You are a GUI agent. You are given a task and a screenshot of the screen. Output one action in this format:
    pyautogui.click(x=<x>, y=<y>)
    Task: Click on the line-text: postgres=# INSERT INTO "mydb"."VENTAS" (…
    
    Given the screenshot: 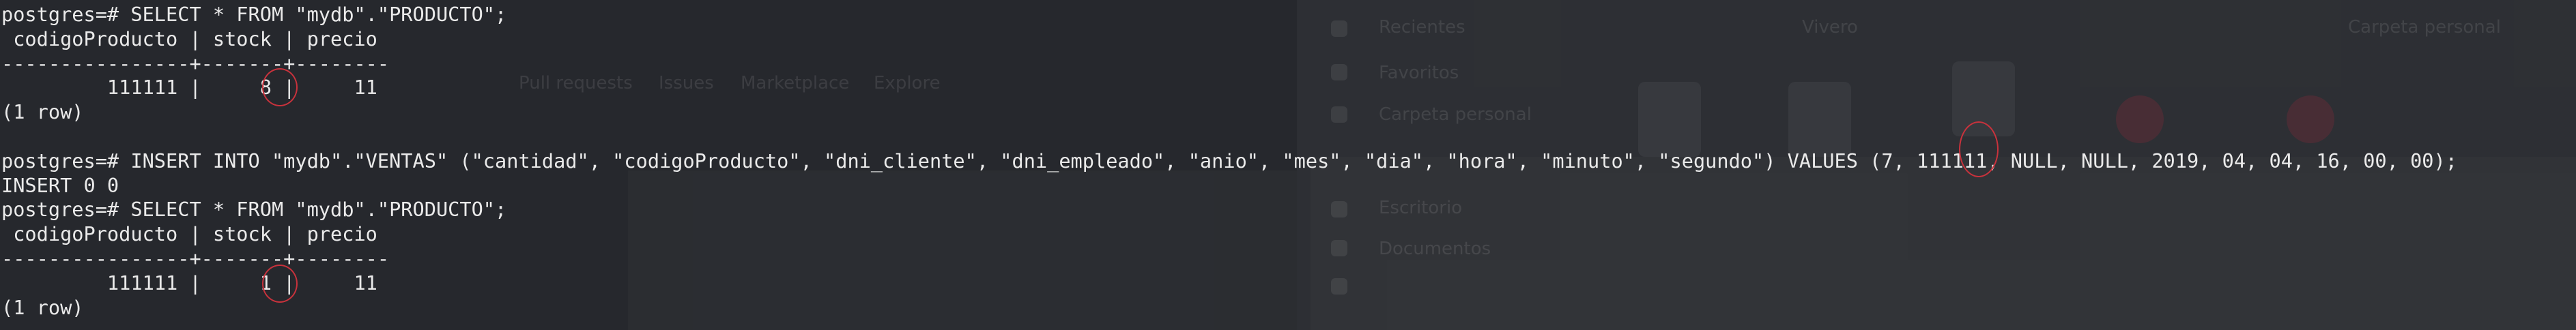 What is the action you would take?
    pyautogui.click(x=941, y=160)
    